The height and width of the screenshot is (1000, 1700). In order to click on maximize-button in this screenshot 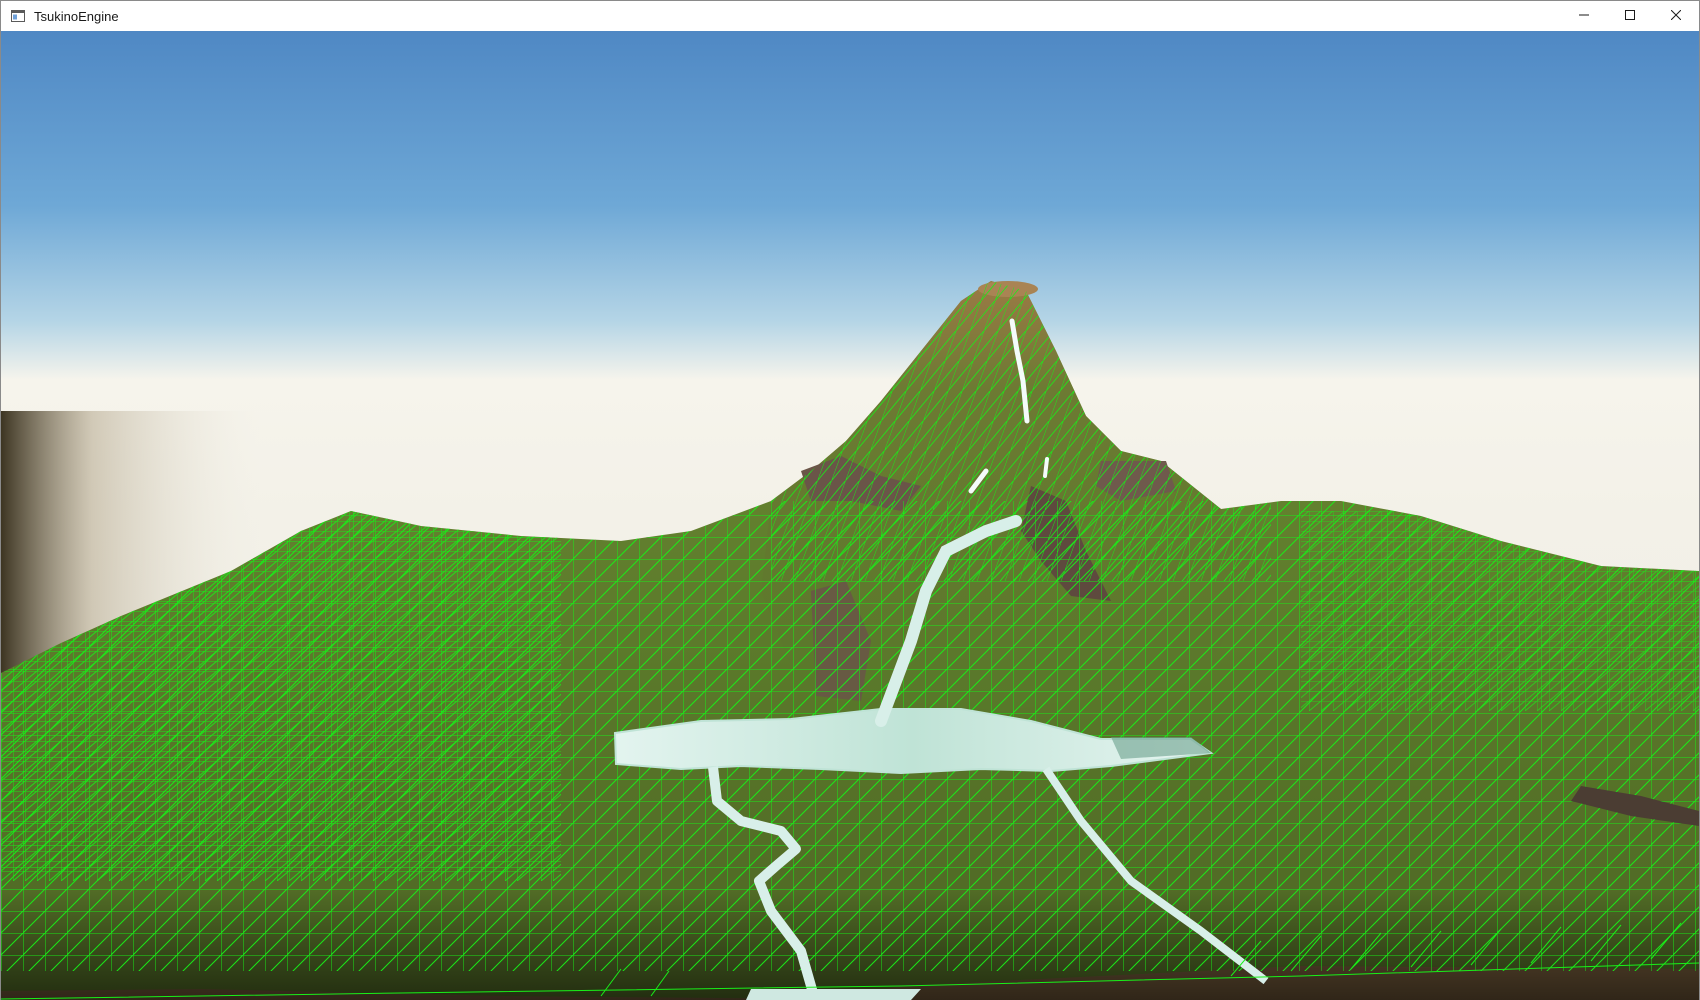, I will do `click(1630, 16)`.